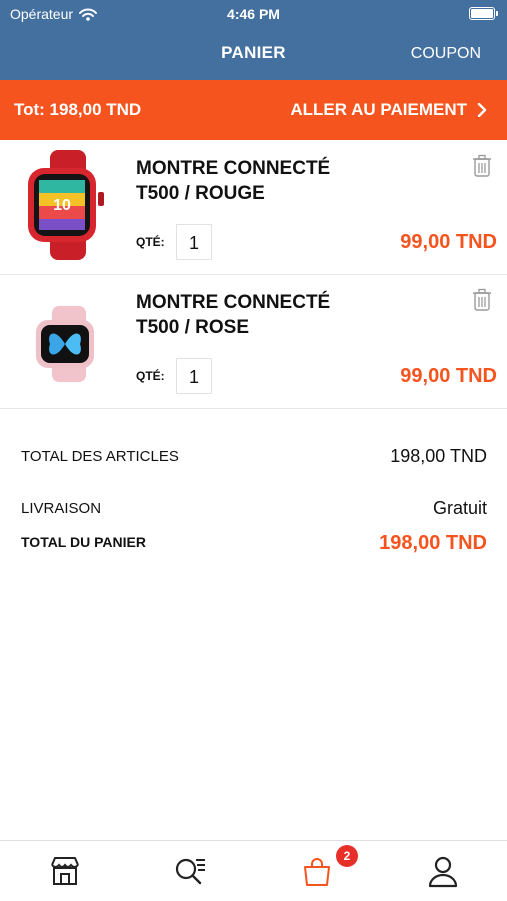 This screenshot has width=507, height=901. What do you see at coordinates (190, 871) in the screenshot?
I see `search-icon` at bounding box center [190, 871].